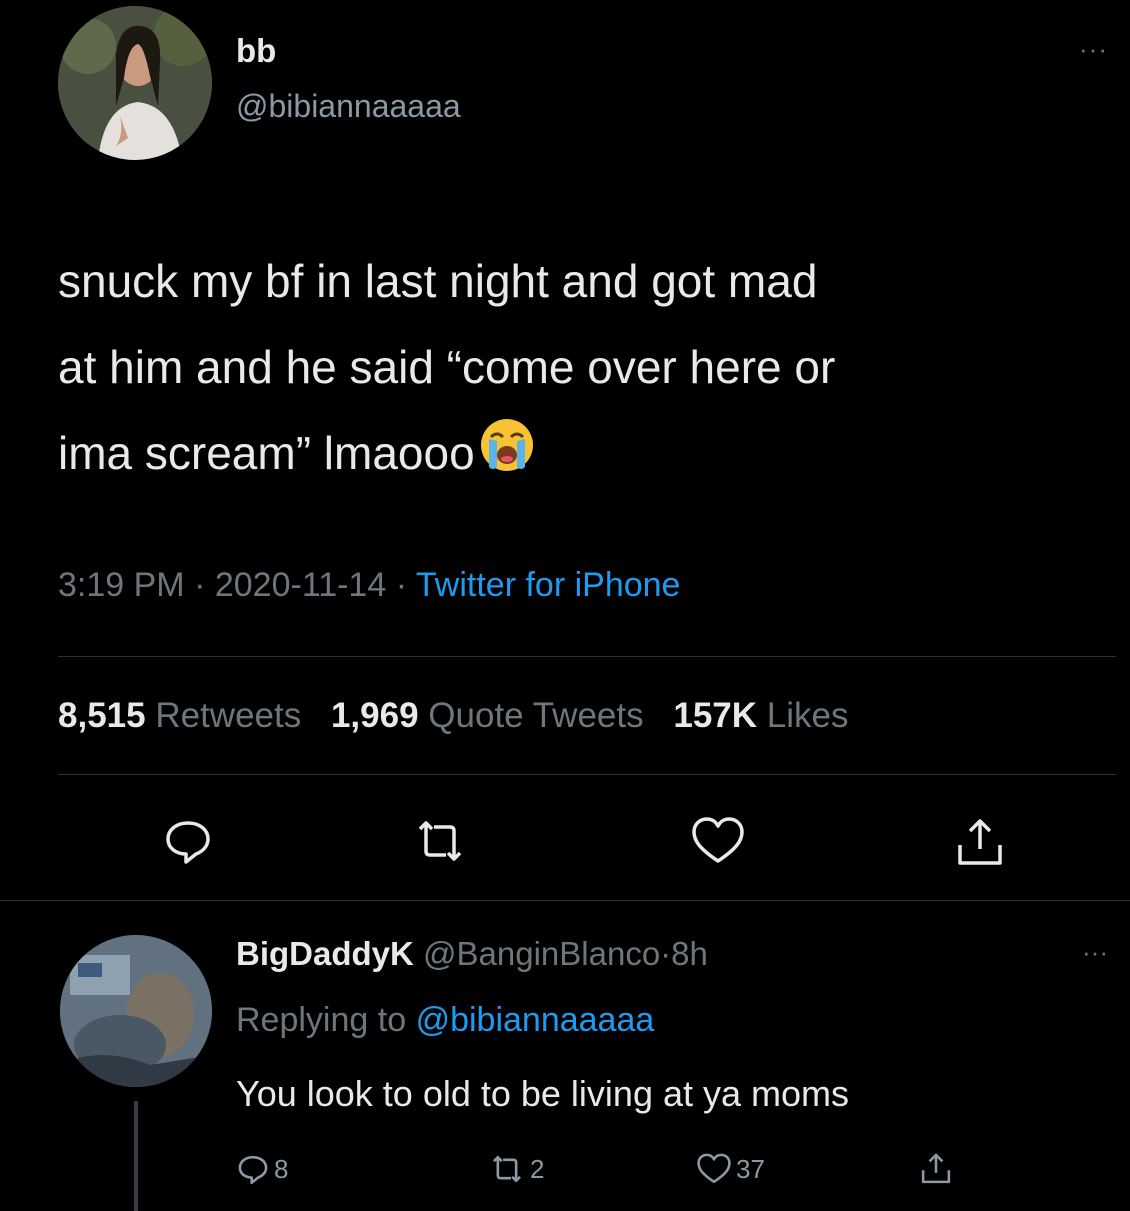  What do you see at coordinates (136, 1011) in the screenshot?
I see `reply-author-avatar` at bounding box center [136, 1011].